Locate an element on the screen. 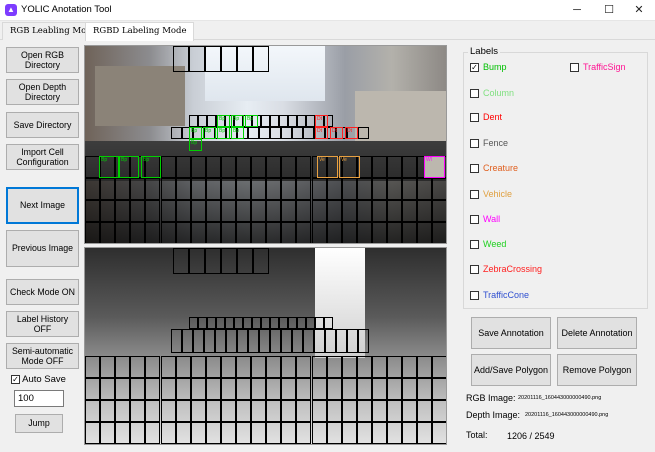  open-rgb-directory-button: Open RGB Directory is located at coordinates (42, 60).